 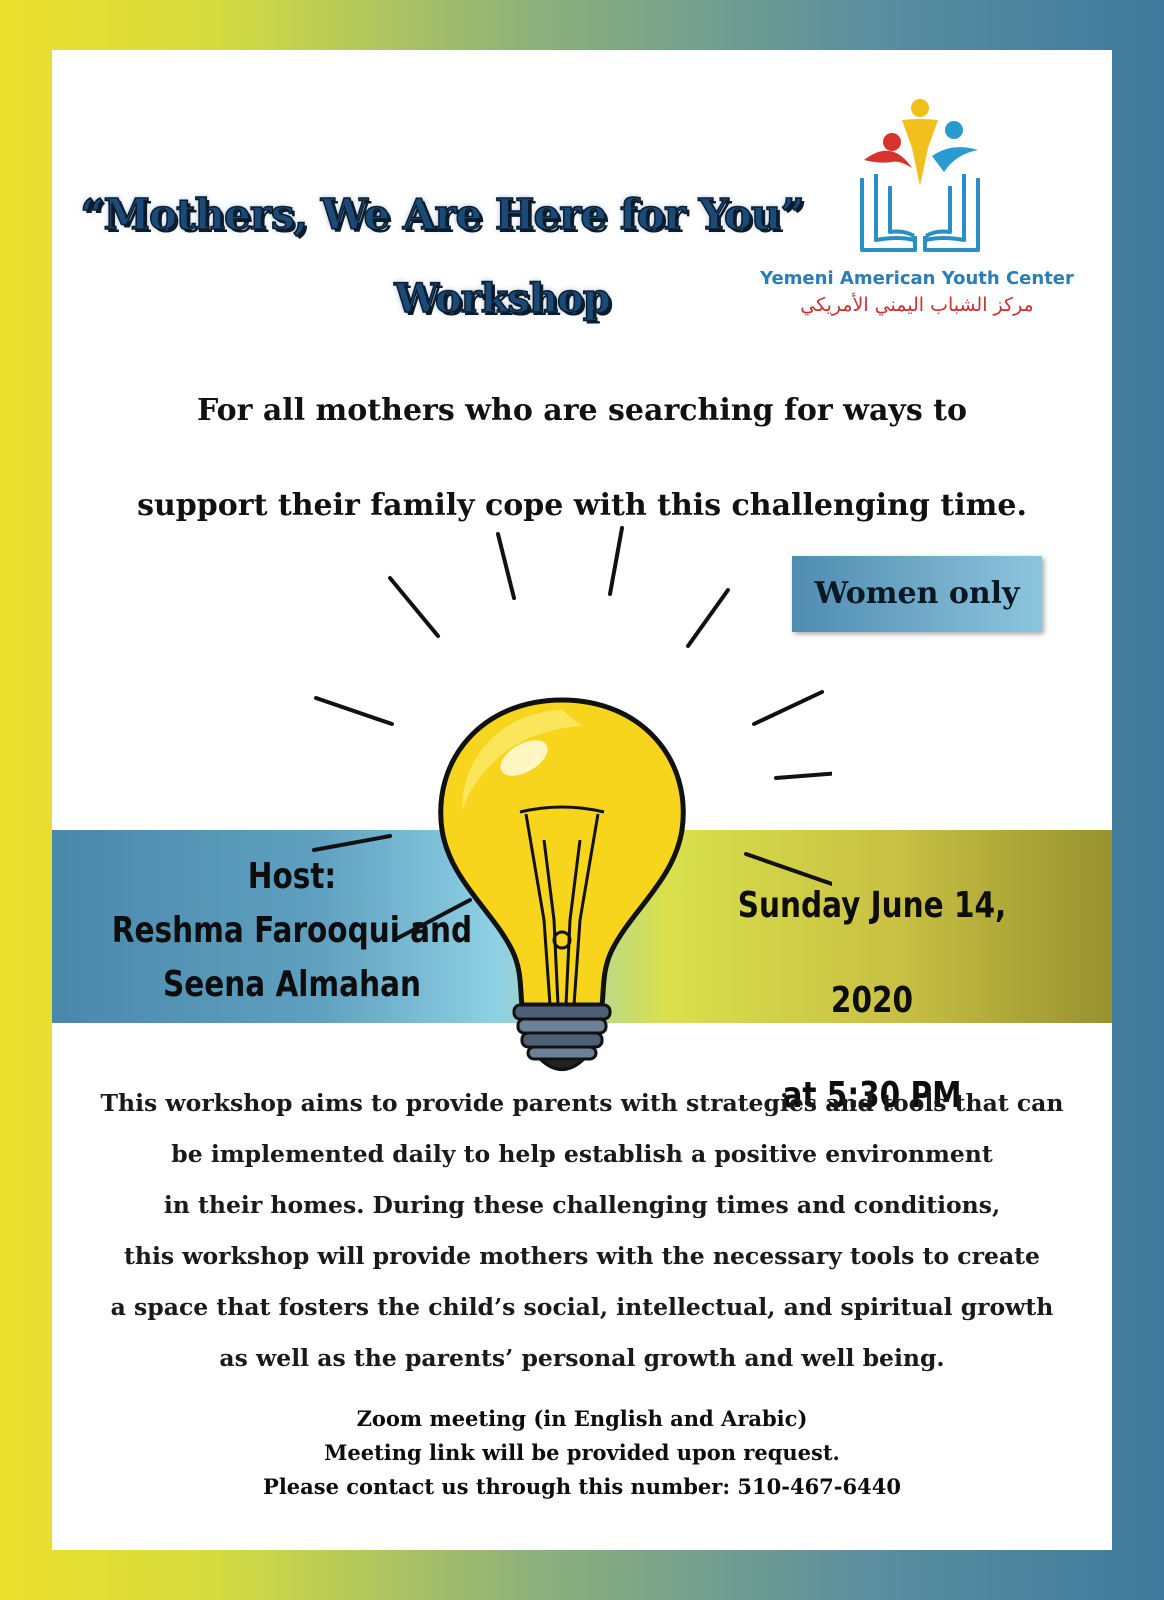 I want to click on organization-name-english: Yemeni American Youth Center, so click(x=917, y=278).